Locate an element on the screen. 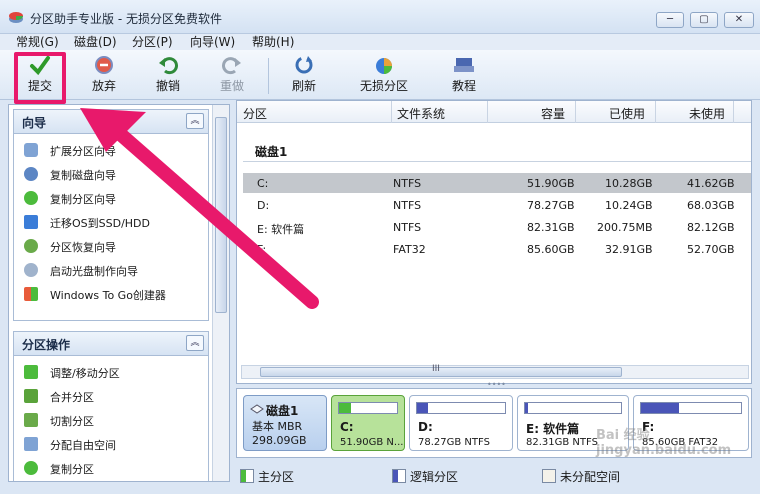  redo-icon is located at coordinates (231, 66).